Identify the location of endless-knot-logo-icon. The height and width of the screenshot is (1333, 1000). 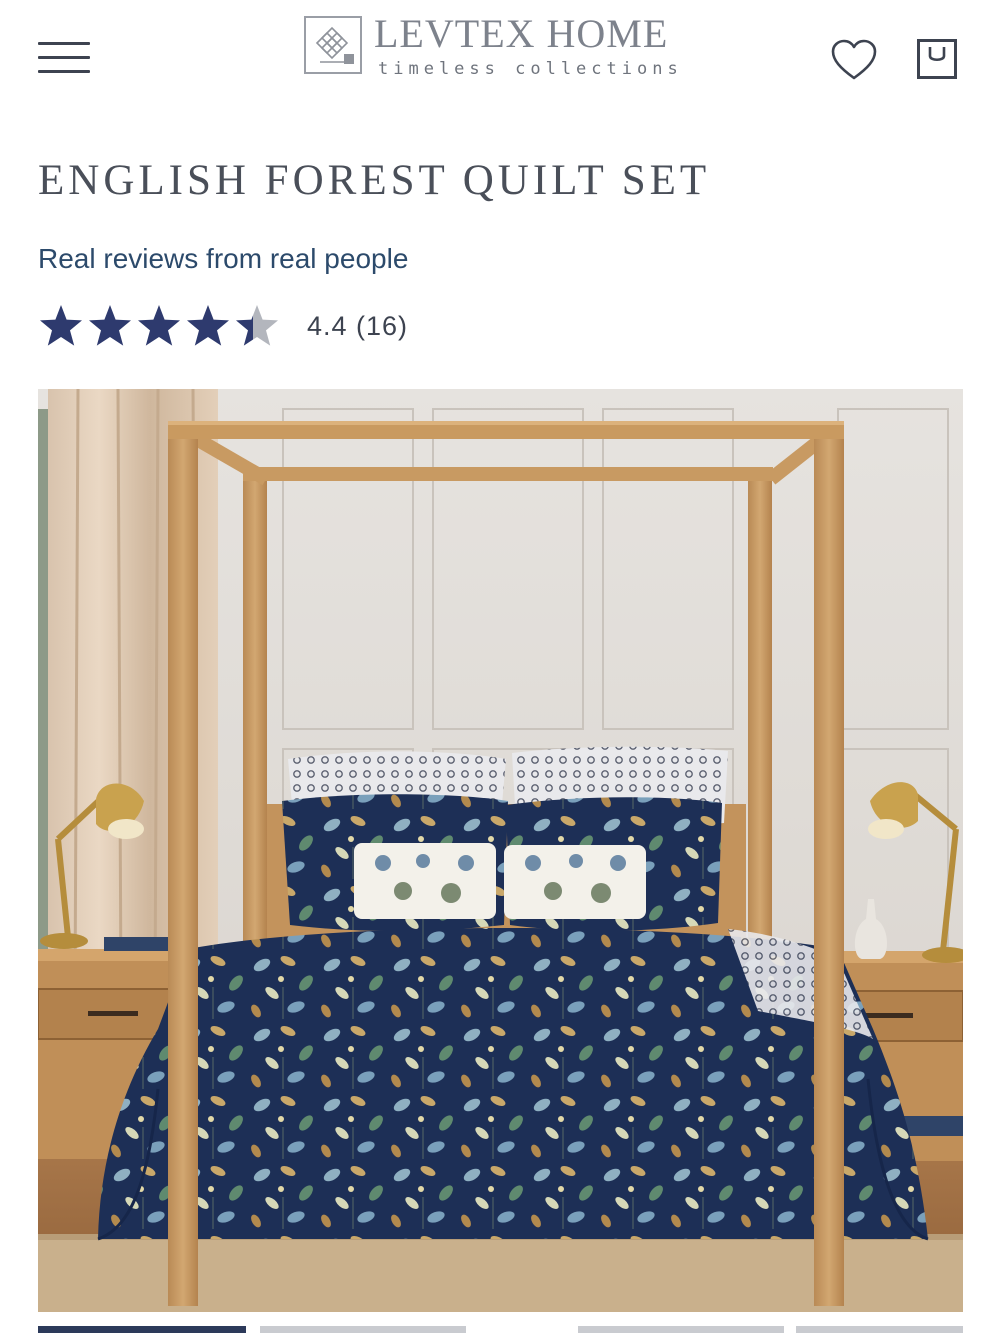
(333, 45).